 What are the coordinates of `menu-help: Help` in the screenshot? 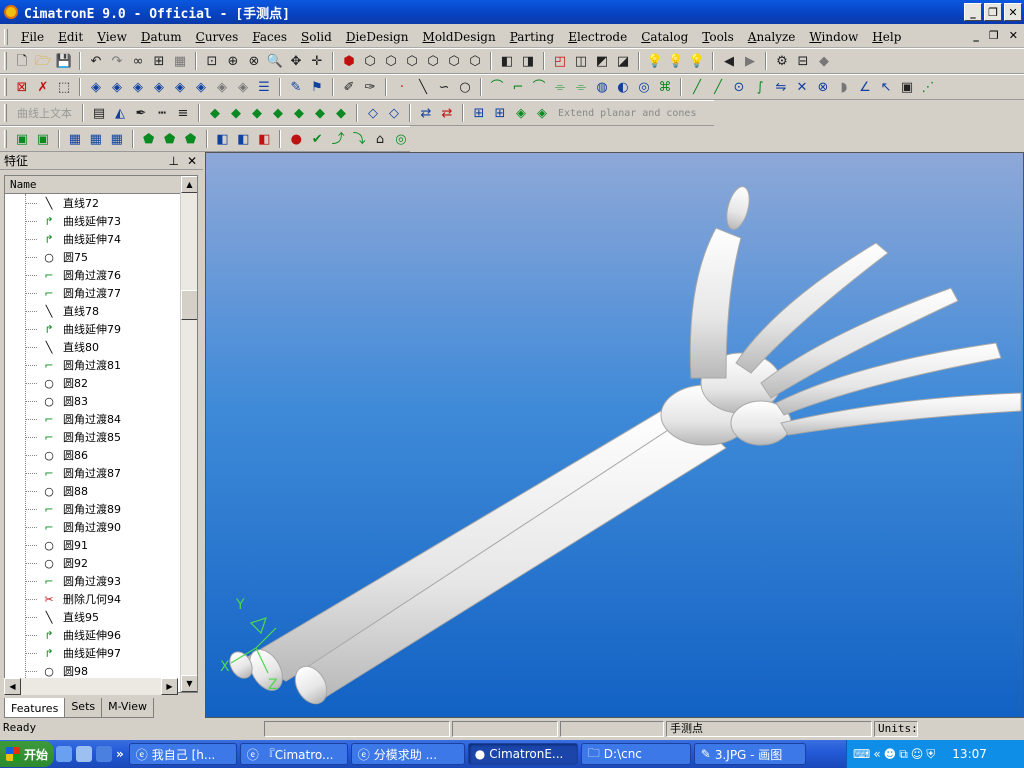 It's located at (886, 37).